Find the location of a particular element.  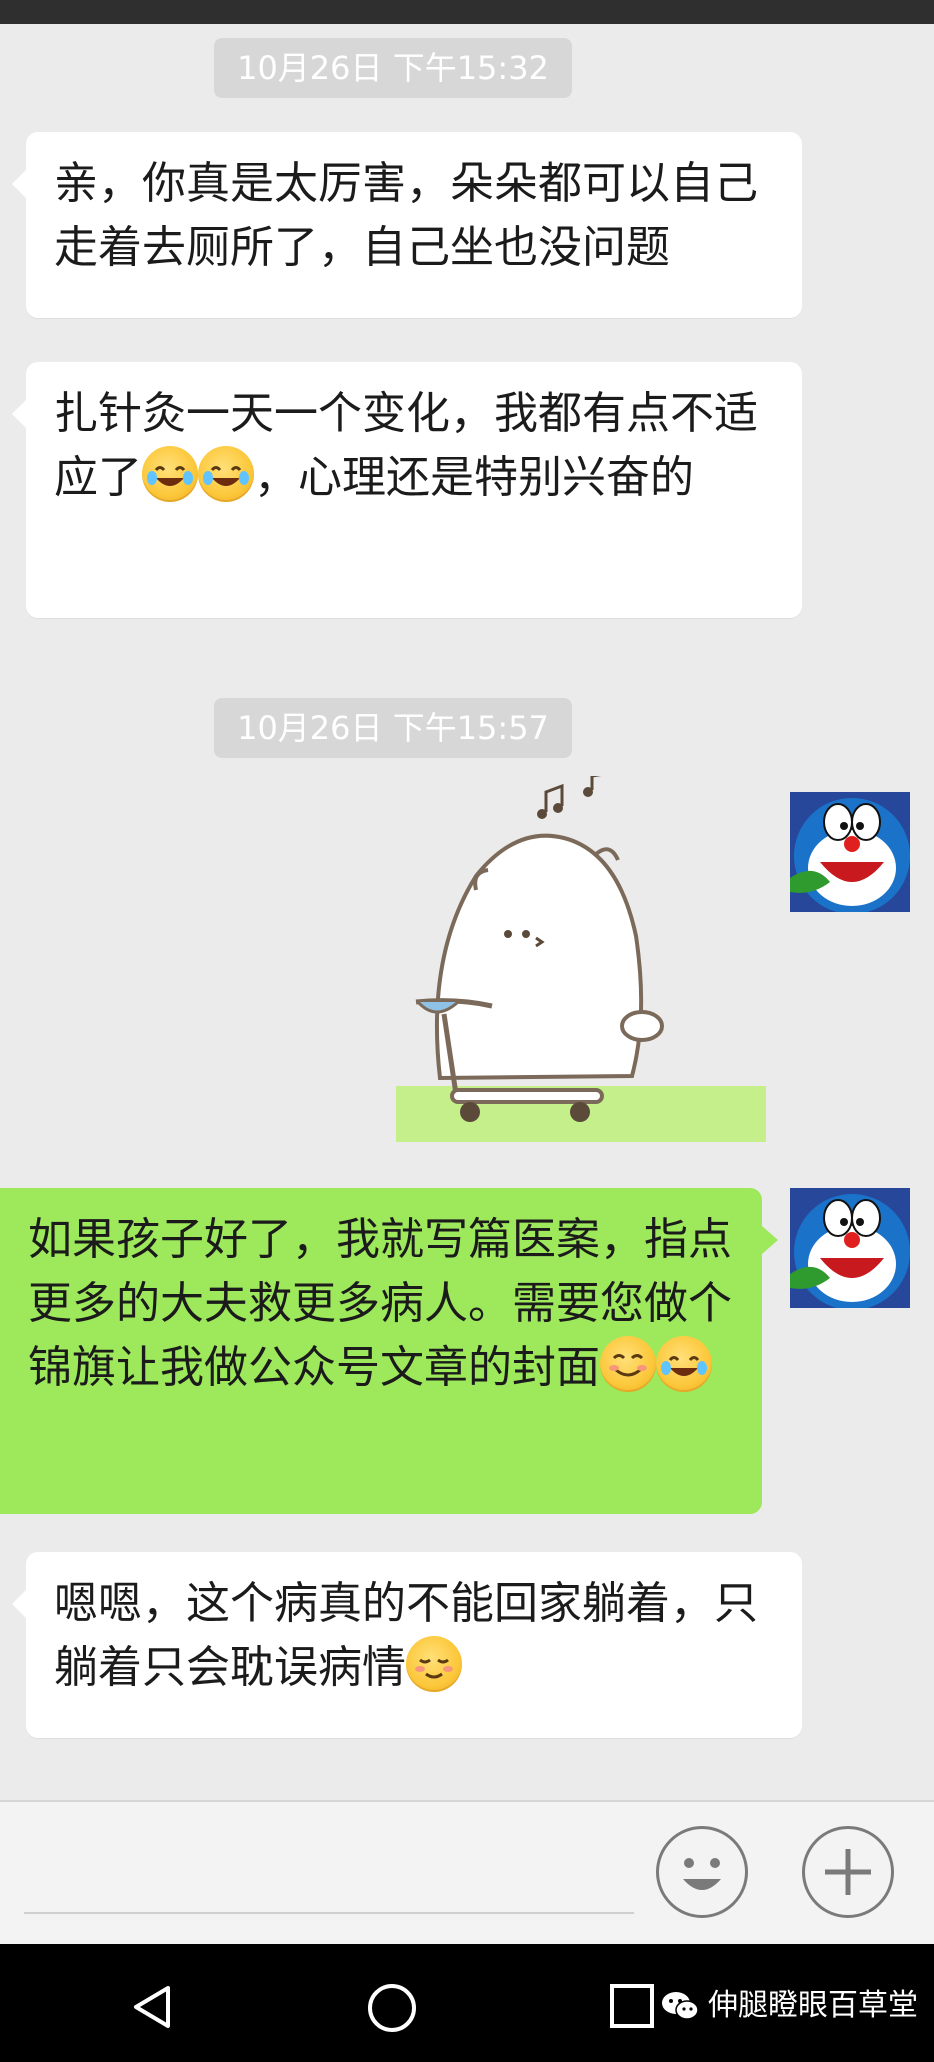

incoming-message: 嗯嗯，这个病真的不能回家躺着，只躺着只会耽误病情 is located at coordinates (407, 1645).